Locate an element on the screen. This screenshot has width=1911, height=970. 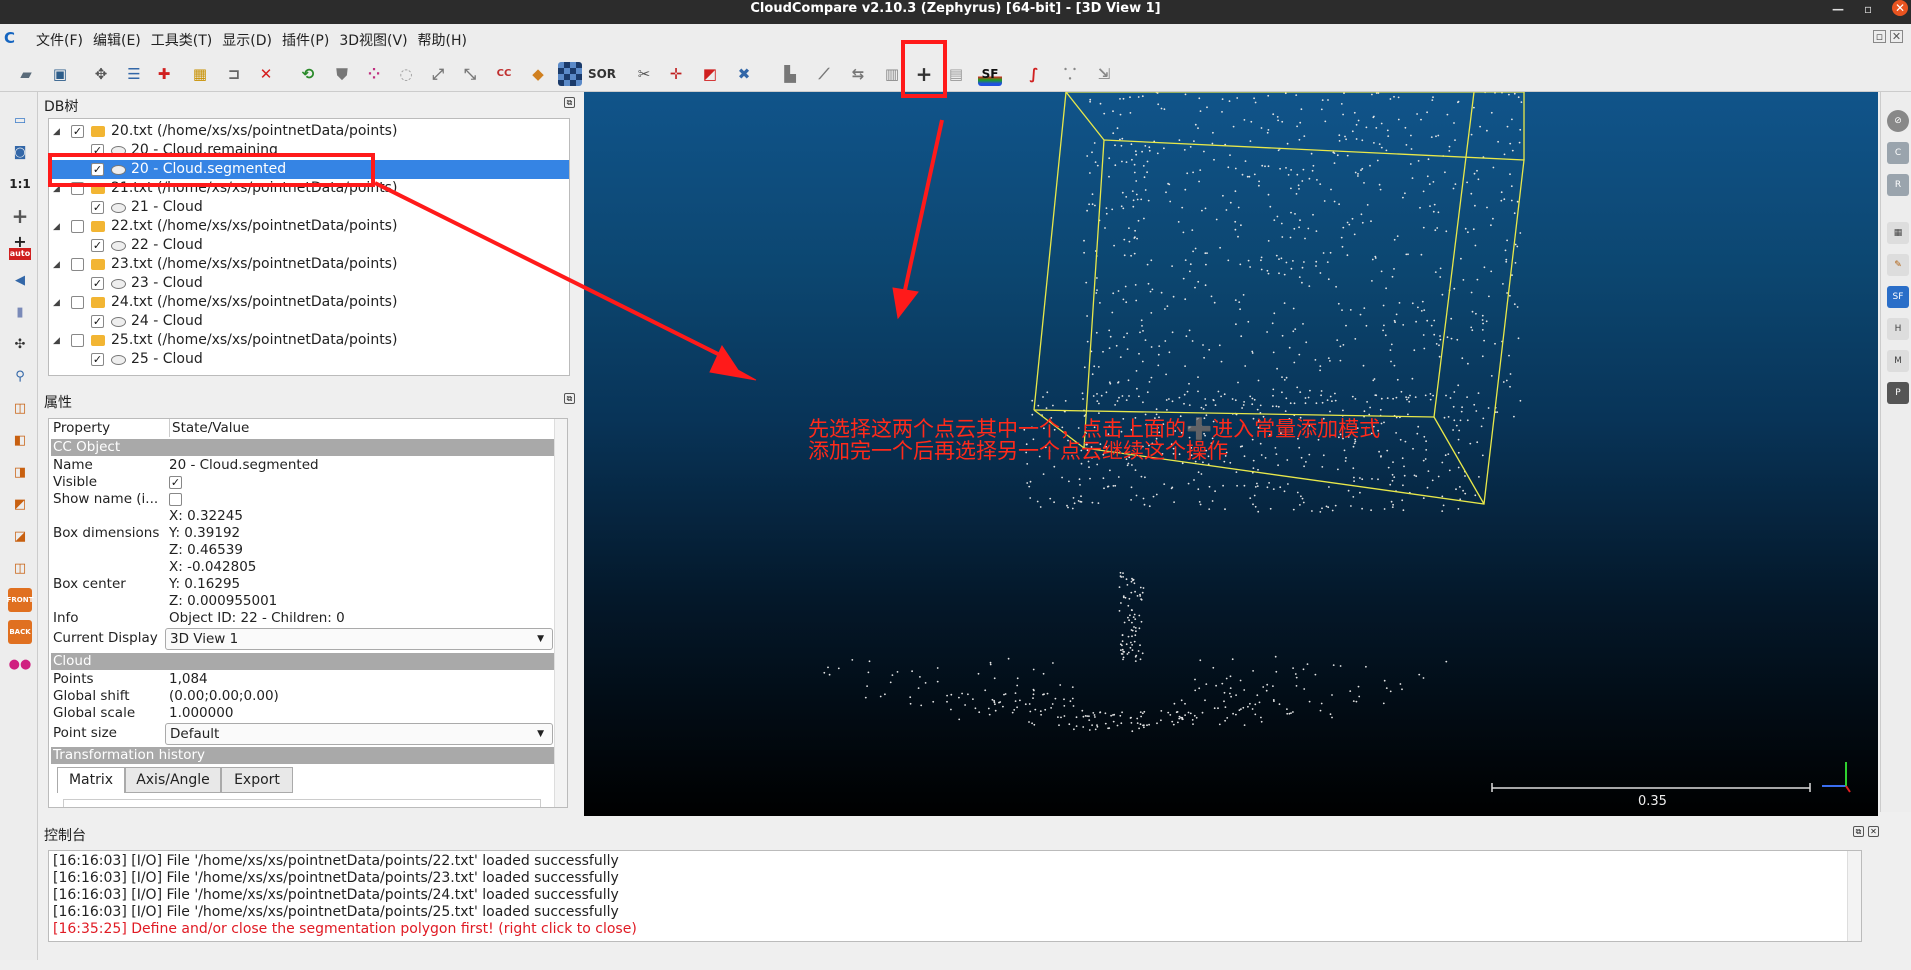
plugin-m3c2-icon: M is located at coordinates (1898, 361).